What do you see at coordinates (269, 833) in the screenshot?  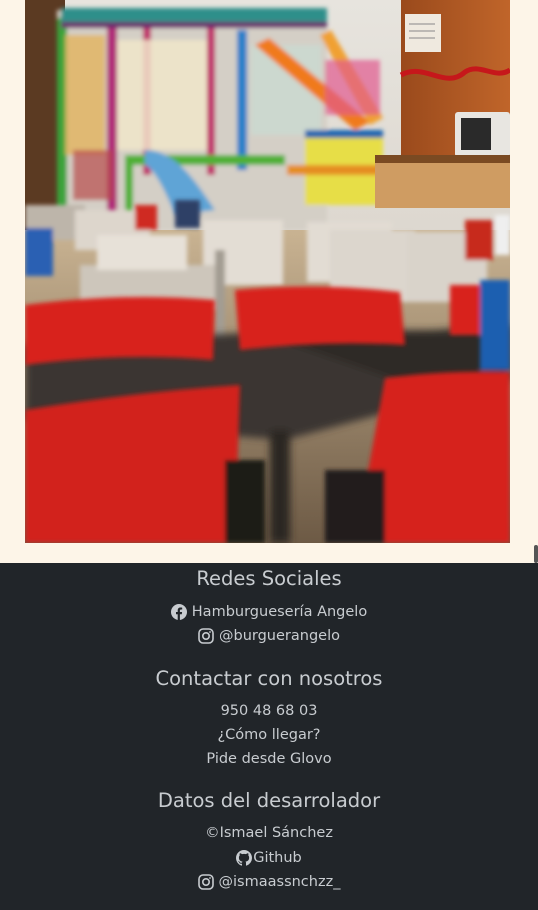 I see `copyright-text: ©Ismael Sánchez` at bounding box center [269, 833].